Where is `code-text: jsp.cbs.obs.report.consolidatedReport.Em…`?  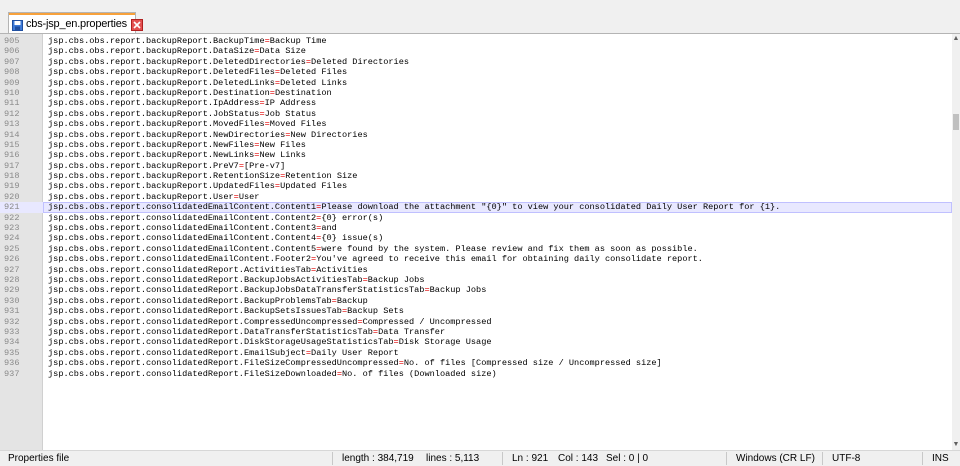
code-text: jsp.cbs.obs.report.consolidatedReport.Em… is located at coordinates (223, 353).